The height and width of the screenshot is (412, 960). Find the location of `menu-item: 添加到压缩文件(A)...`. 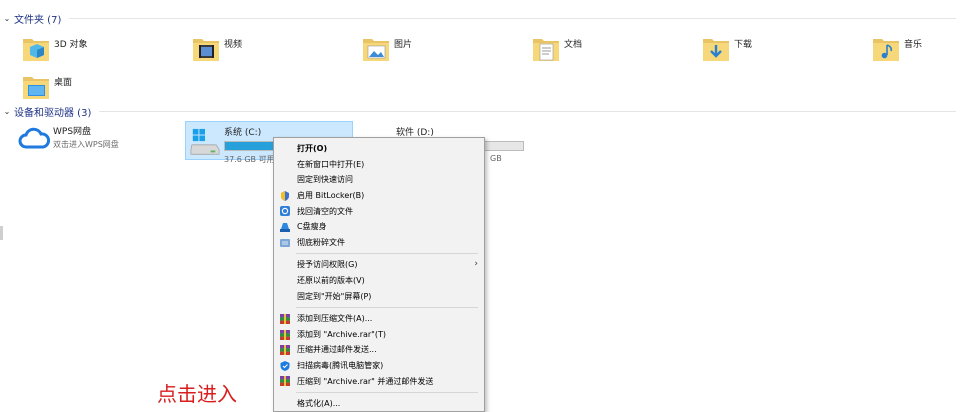

menu-item: 添加到压缩文件(A)... is located at coordinates (379, 319).